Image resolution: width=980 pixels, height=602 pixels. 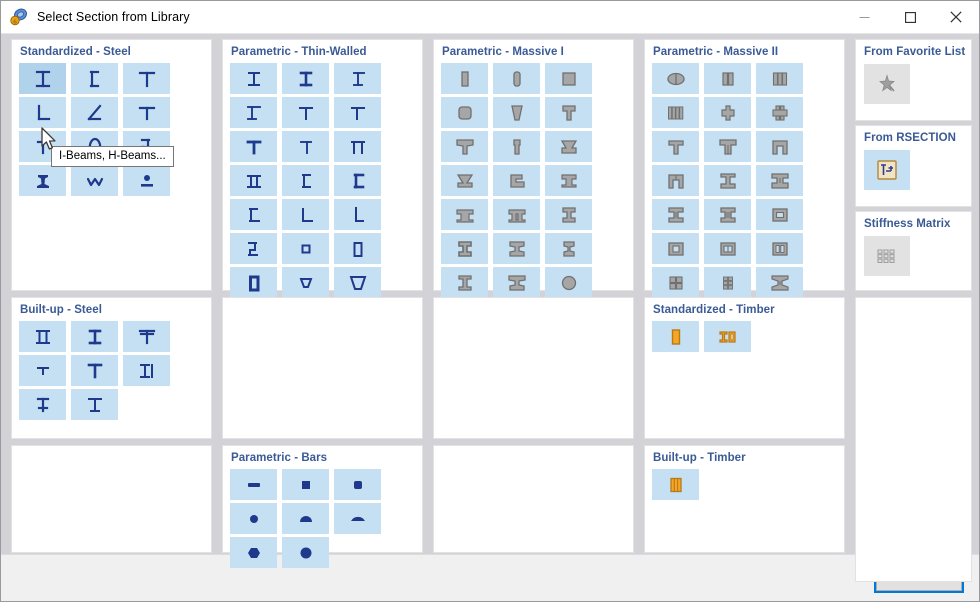 What do you see at coordinates (675, 282) in the screenshot?
I see `section-icon-quad-cells` at bounding box center [675, 282].